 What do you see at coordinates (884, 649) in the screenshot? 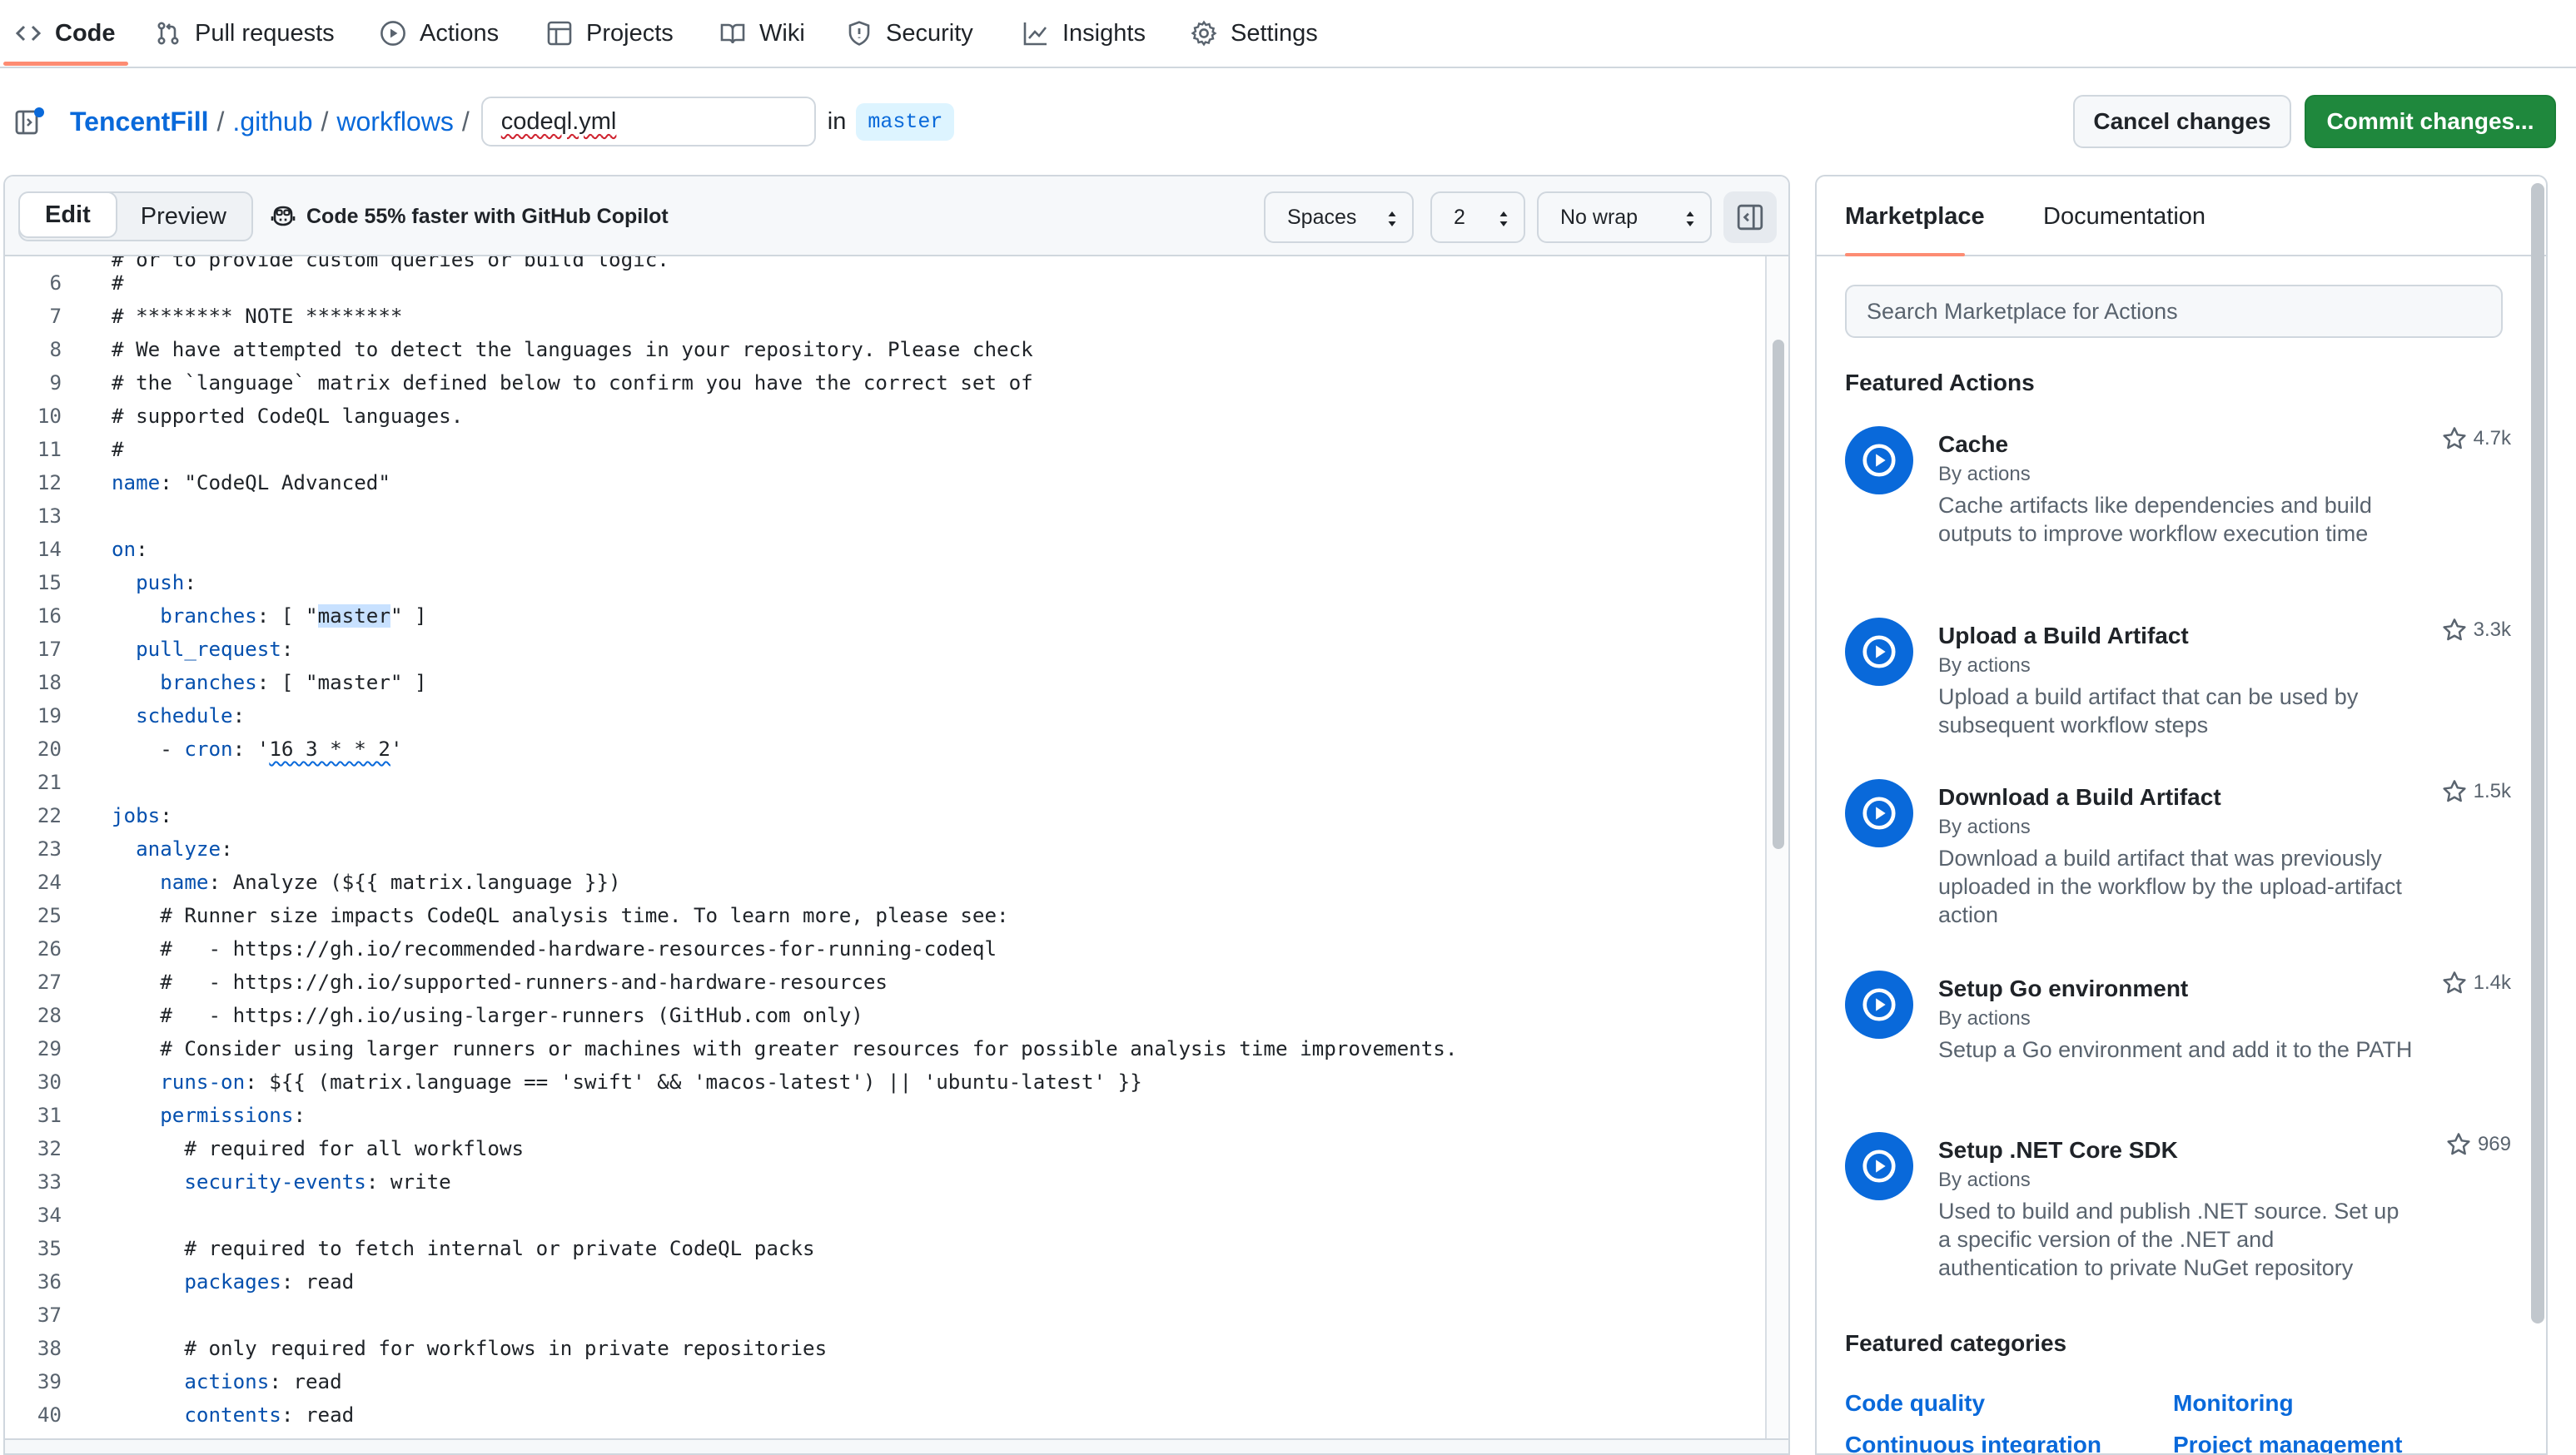
I see `code-line: 17 pull_request:` at bounding box center [884, 649].